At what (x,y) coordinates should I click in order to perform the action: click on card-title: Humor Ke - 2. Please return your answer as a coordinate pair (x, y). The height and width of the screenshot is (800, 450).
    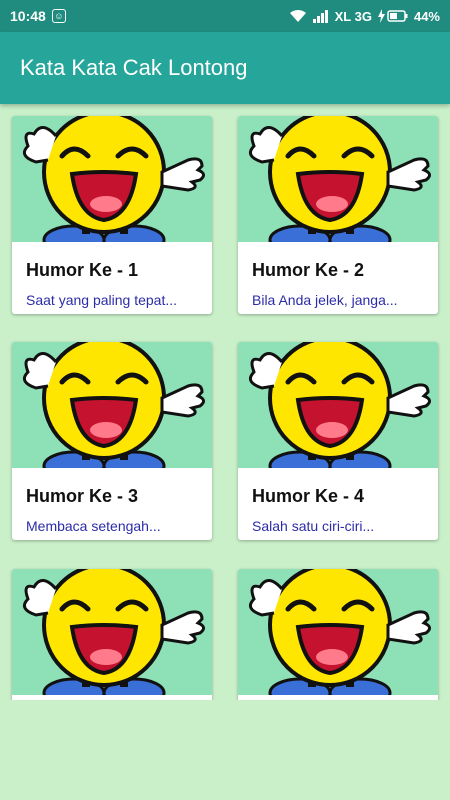
    Looking at the image, I should click on (308, 270).